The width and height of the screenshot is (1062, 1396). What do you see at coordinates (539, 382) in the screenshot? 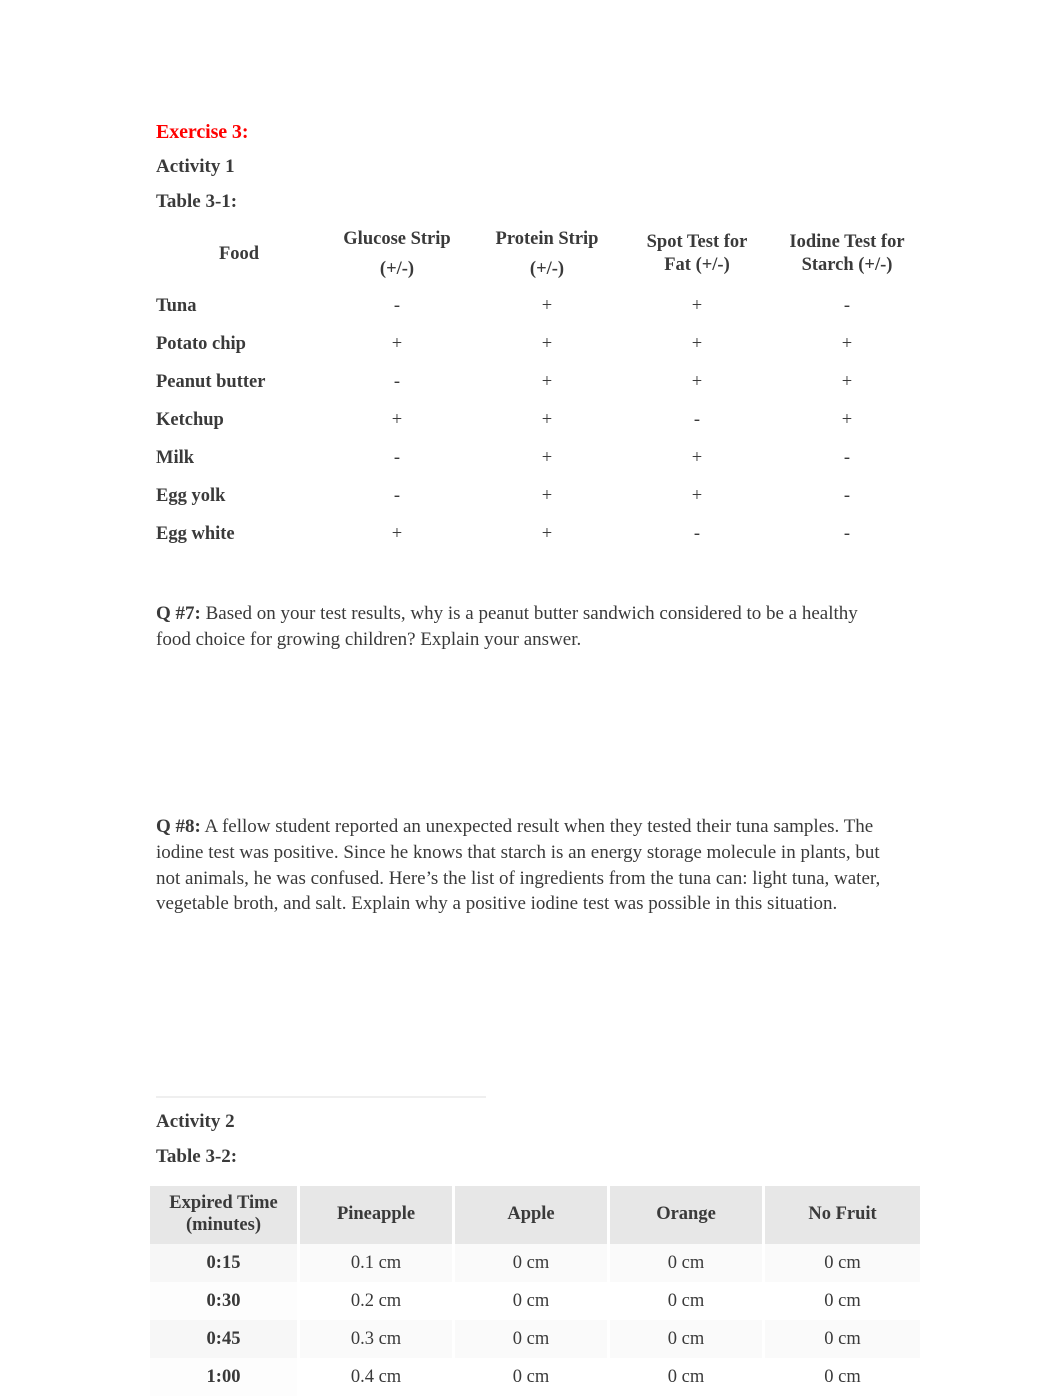
I see `table-row: Peanut butter - + + +` at bounding box center [539, 382].